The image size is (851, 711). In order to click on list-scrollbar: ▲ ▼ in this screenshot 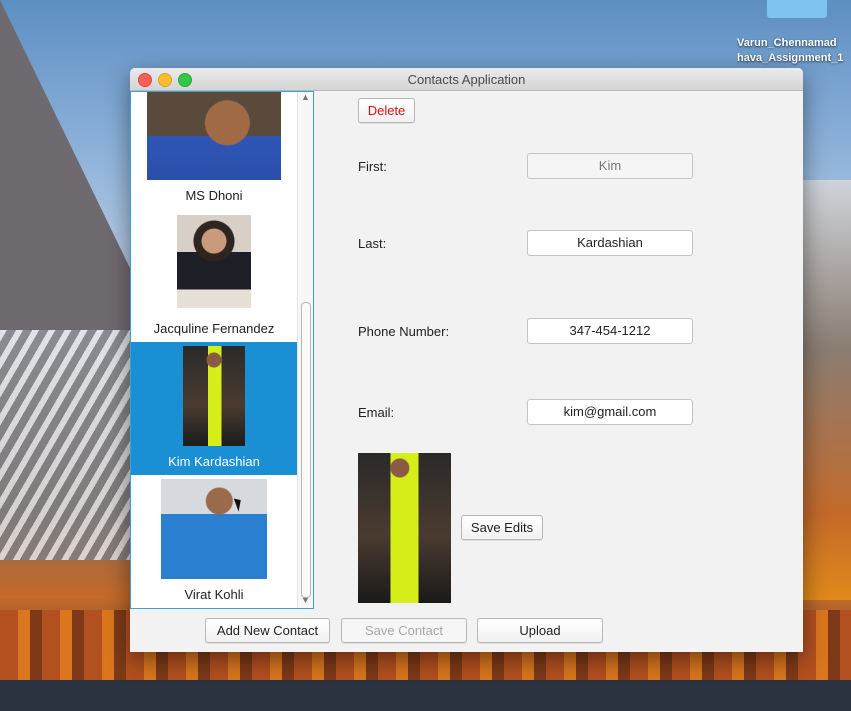, I will do `click(305, 350)`.